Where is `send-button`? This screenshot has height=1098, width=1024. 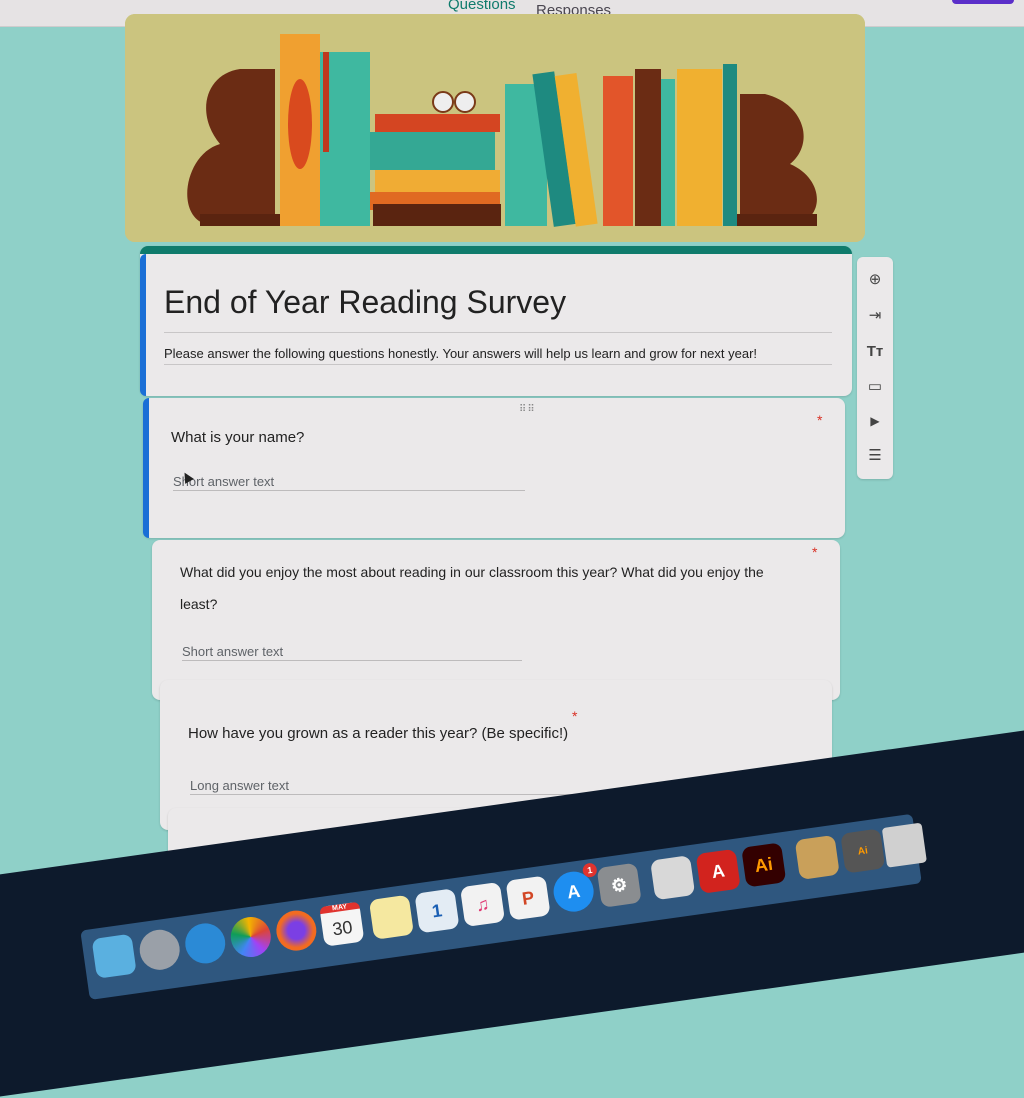
send-button is located at coordinates (983, 2).